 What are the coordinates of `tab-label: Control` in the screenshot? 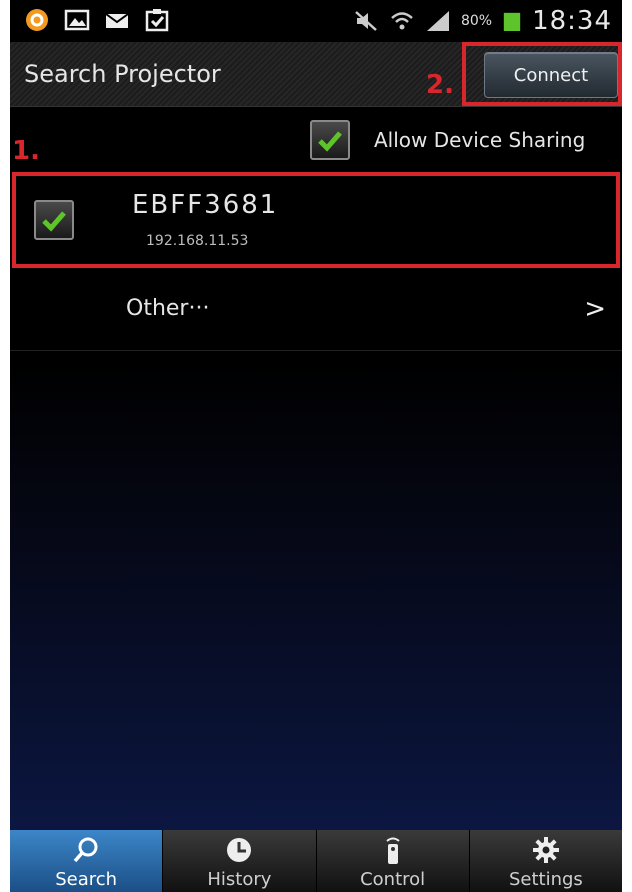 It's located at (393, 879).